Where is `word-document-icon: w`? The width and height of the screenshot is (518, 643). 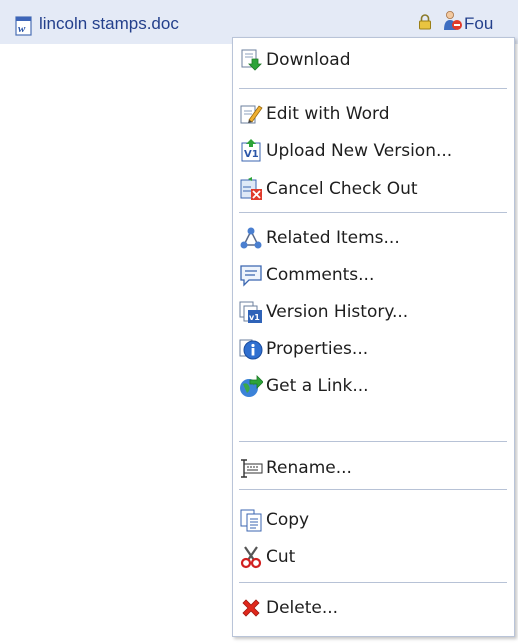
word-document-icon: w is located at coordinates (23, 26).